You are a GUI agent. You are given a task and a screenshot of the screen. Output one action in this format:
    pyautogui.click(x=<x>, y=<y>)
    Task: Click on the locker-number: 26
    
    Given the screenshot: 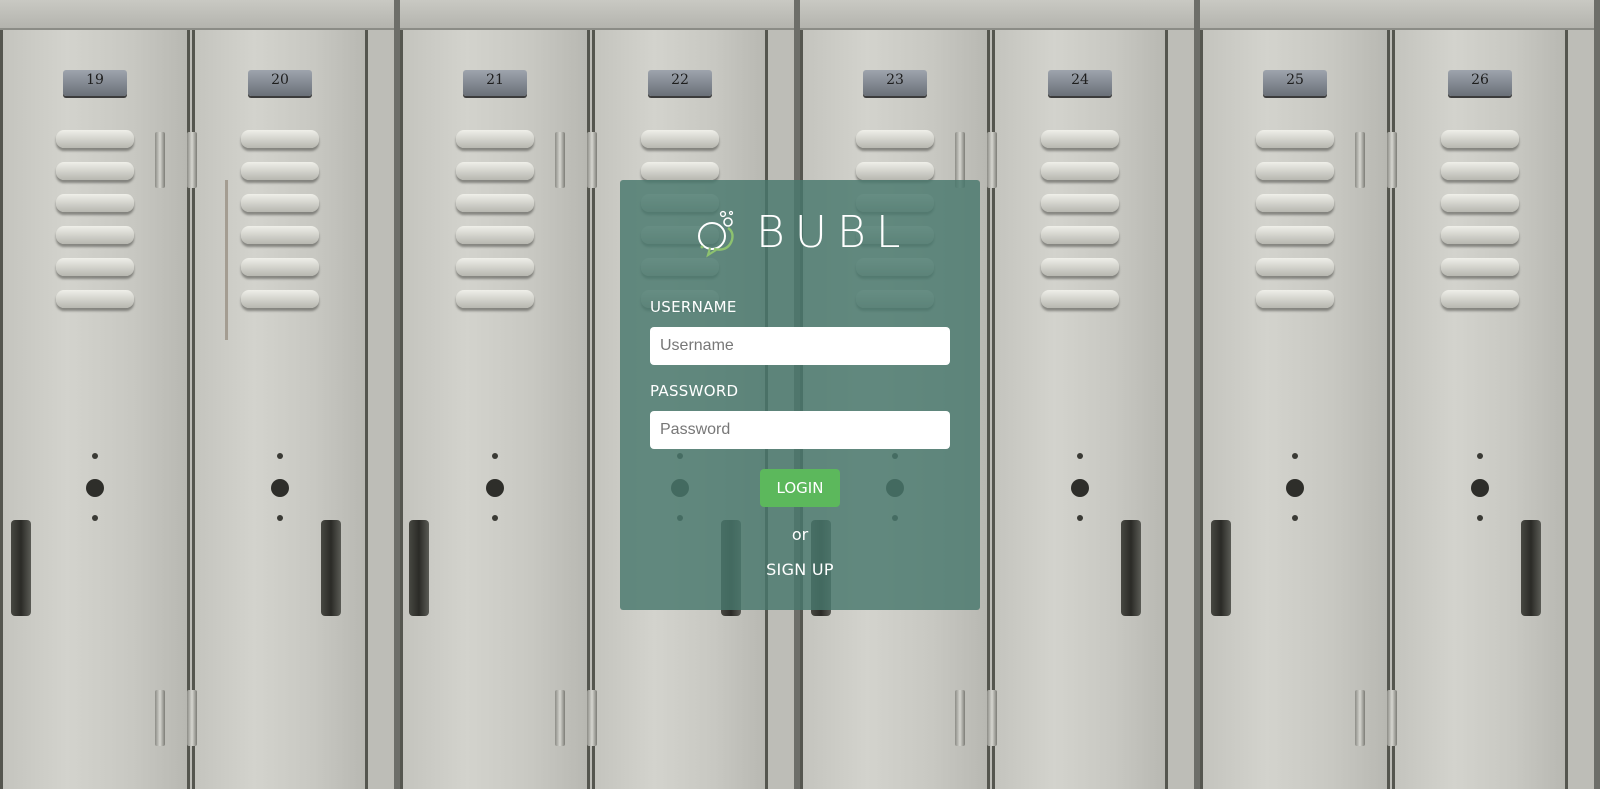 What is the action you would take?
    pyautogui.click(x=1480, y=83)
    